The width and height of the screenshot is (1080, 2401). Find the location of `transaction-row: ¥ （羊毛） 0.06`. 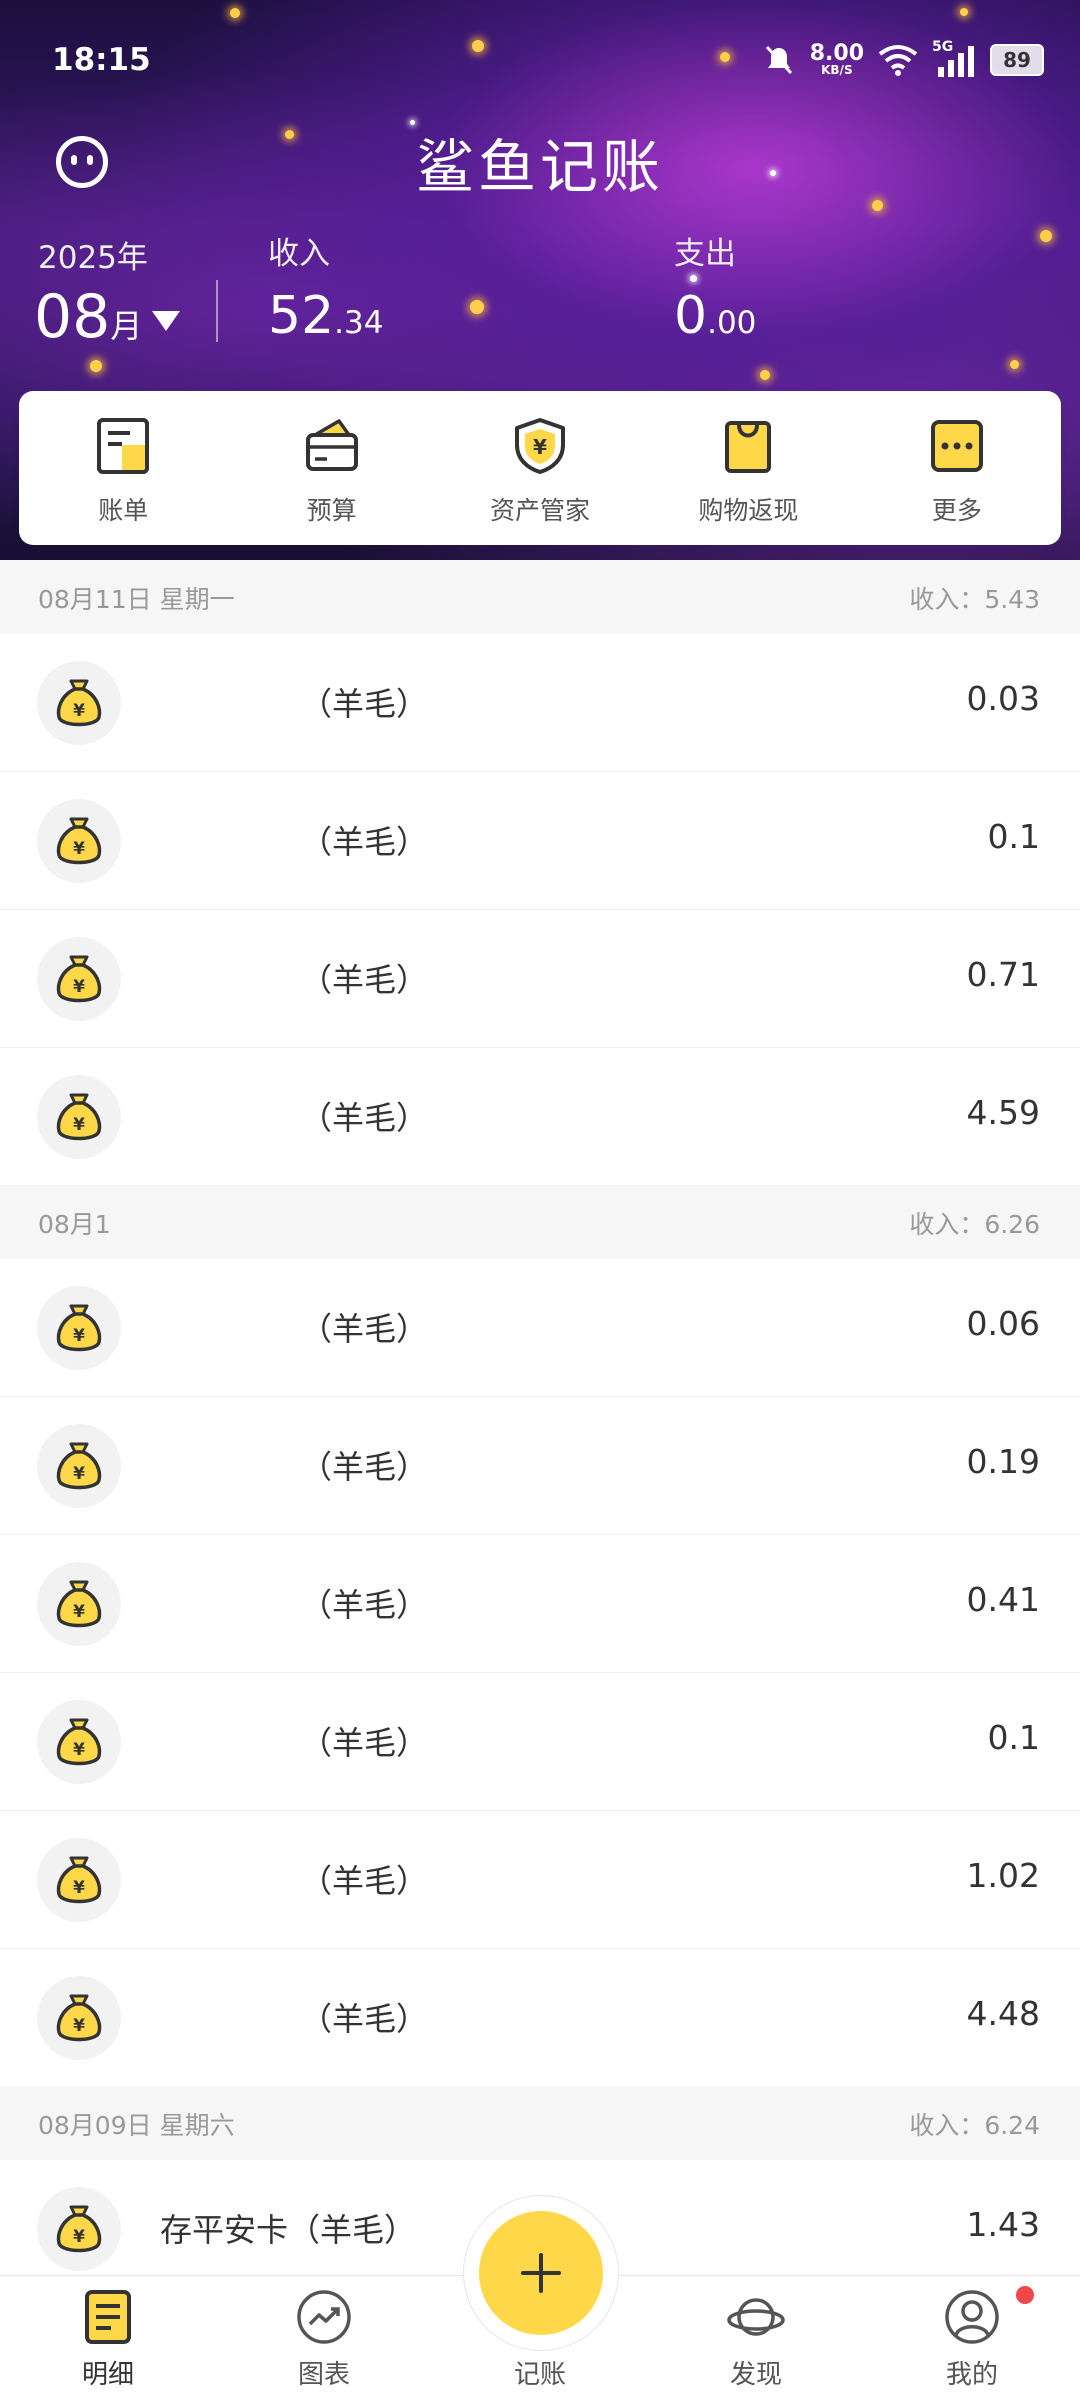

transaction-row: ¥ （羊毛） 0.06 is located at coordinates (540, 1328).